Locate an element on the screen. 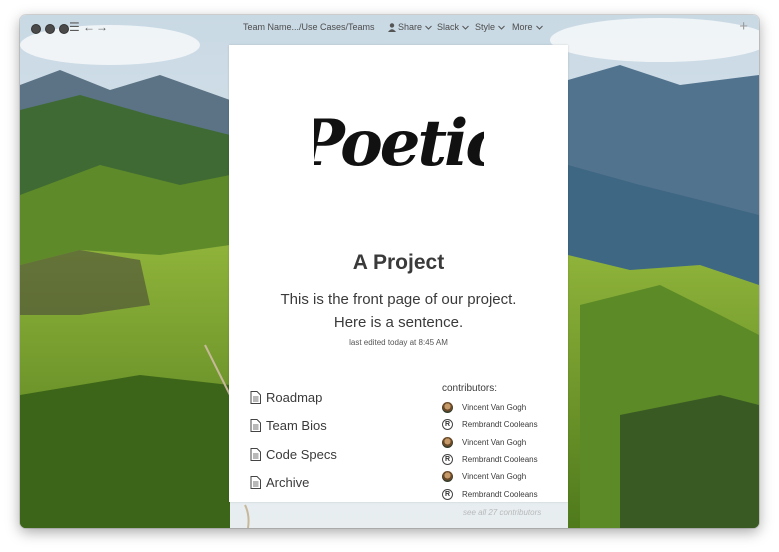  person-icon is located at coordinates (392, 27).